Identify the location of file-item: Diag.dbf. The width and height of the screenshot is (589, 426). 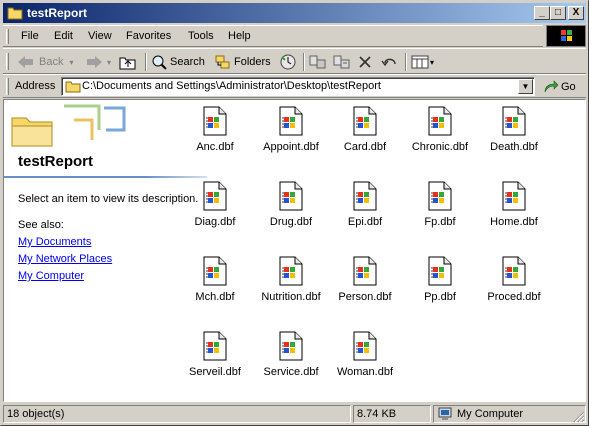
(215, 217).